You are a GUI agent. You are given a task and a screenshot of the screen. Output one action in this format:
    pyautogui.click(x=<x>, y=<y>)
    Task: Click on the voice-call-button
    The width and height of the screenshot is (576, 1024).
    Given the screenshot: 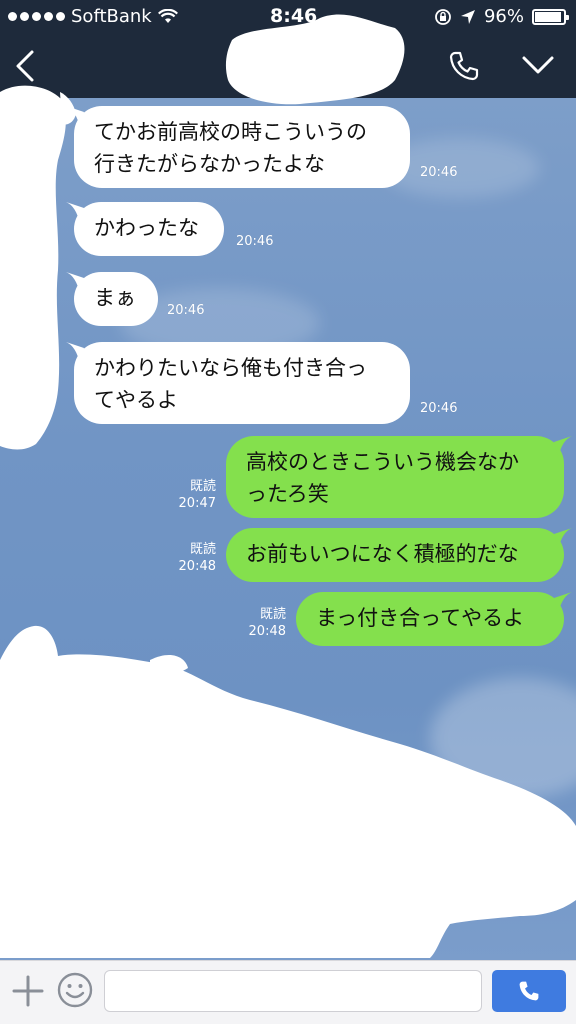 What is the action you would take?
    pyautogui.click(x=529, y=991)
    